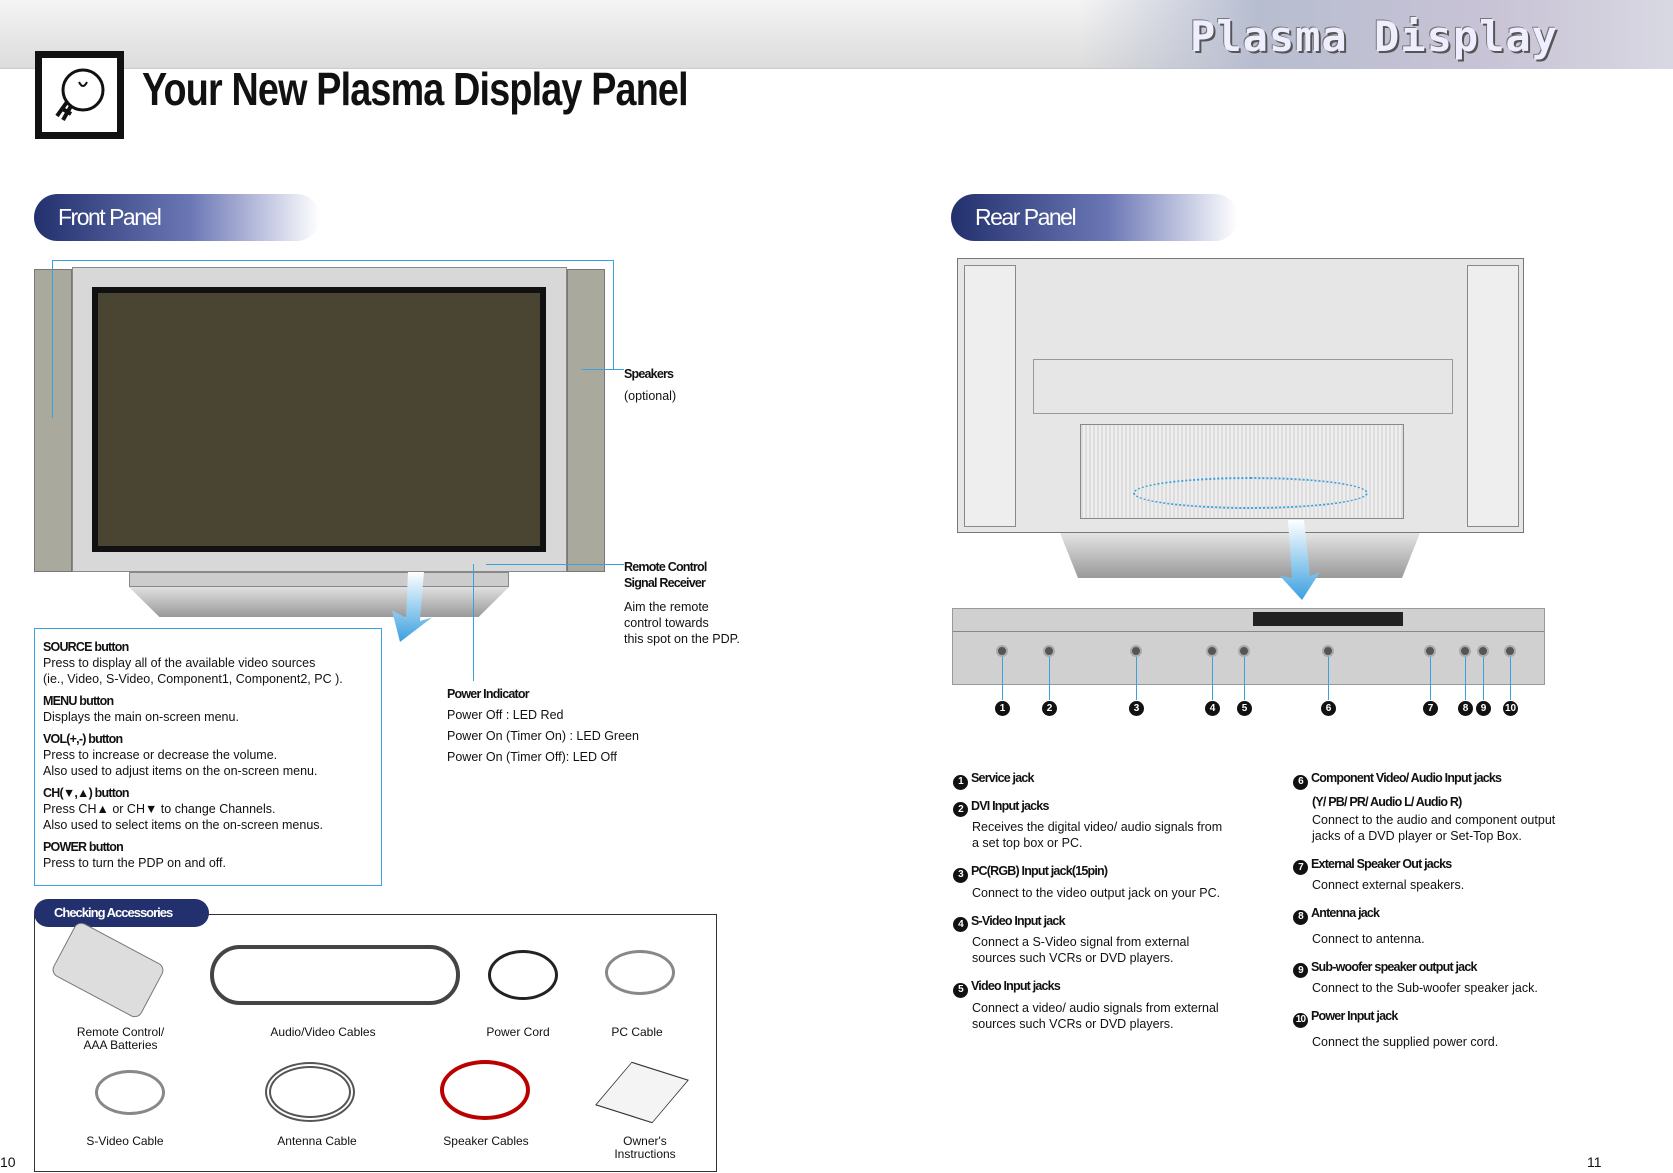 The height and width of the screenshot is (1173, 1673). I want to click on title: Service jack, so click(1002, 778).